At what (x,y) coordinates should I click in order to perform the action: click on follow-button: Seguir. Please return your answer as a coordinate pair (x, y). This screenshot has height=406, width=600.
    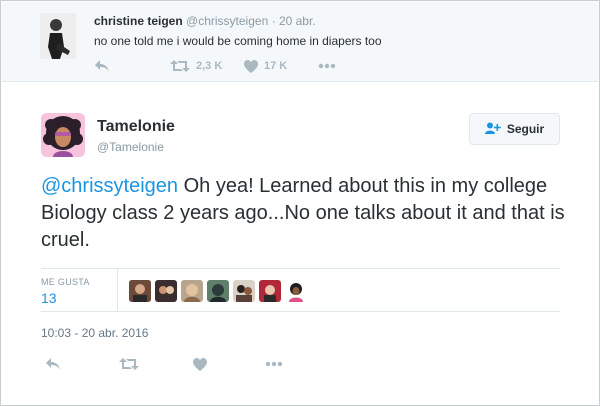
    Looking at the image, I should click on (514, 129).